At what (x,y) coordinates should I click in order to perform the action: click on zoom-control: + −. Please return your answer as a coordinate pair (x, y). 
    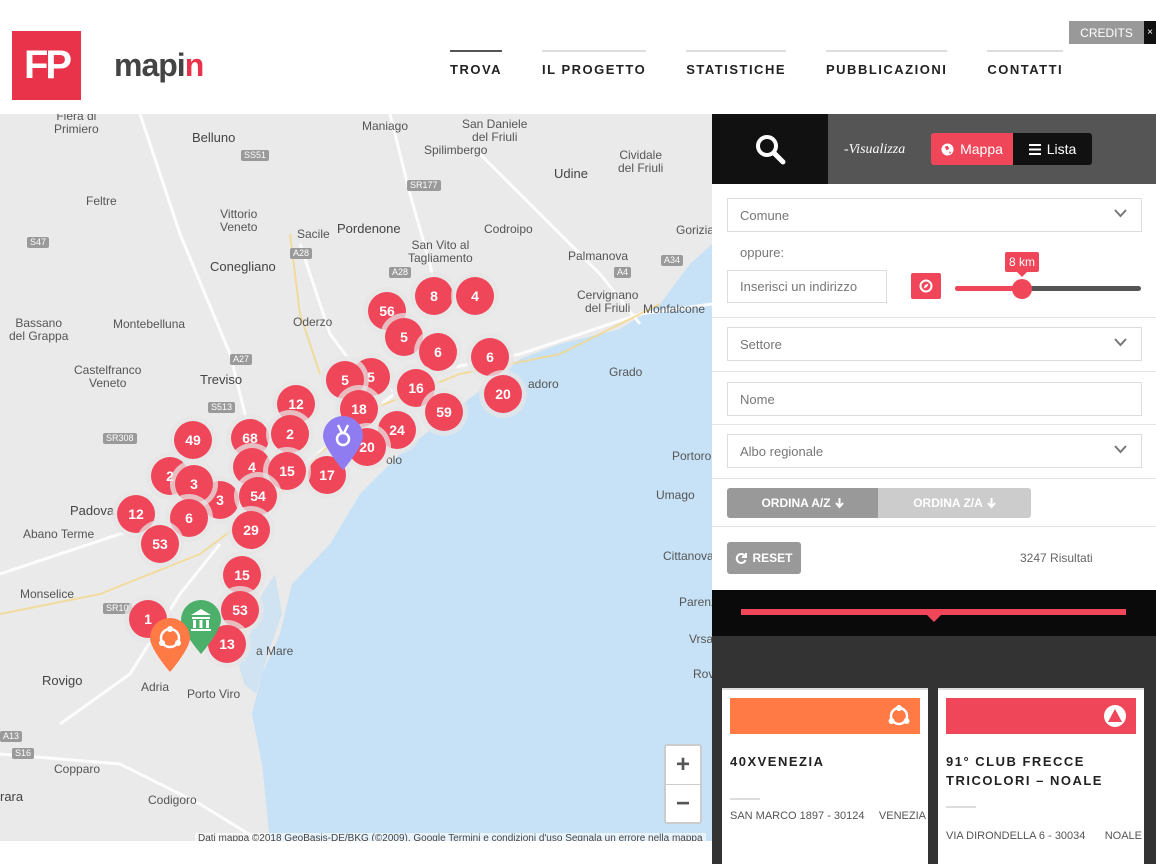
    Looking at the image, I should click on (683, 784).